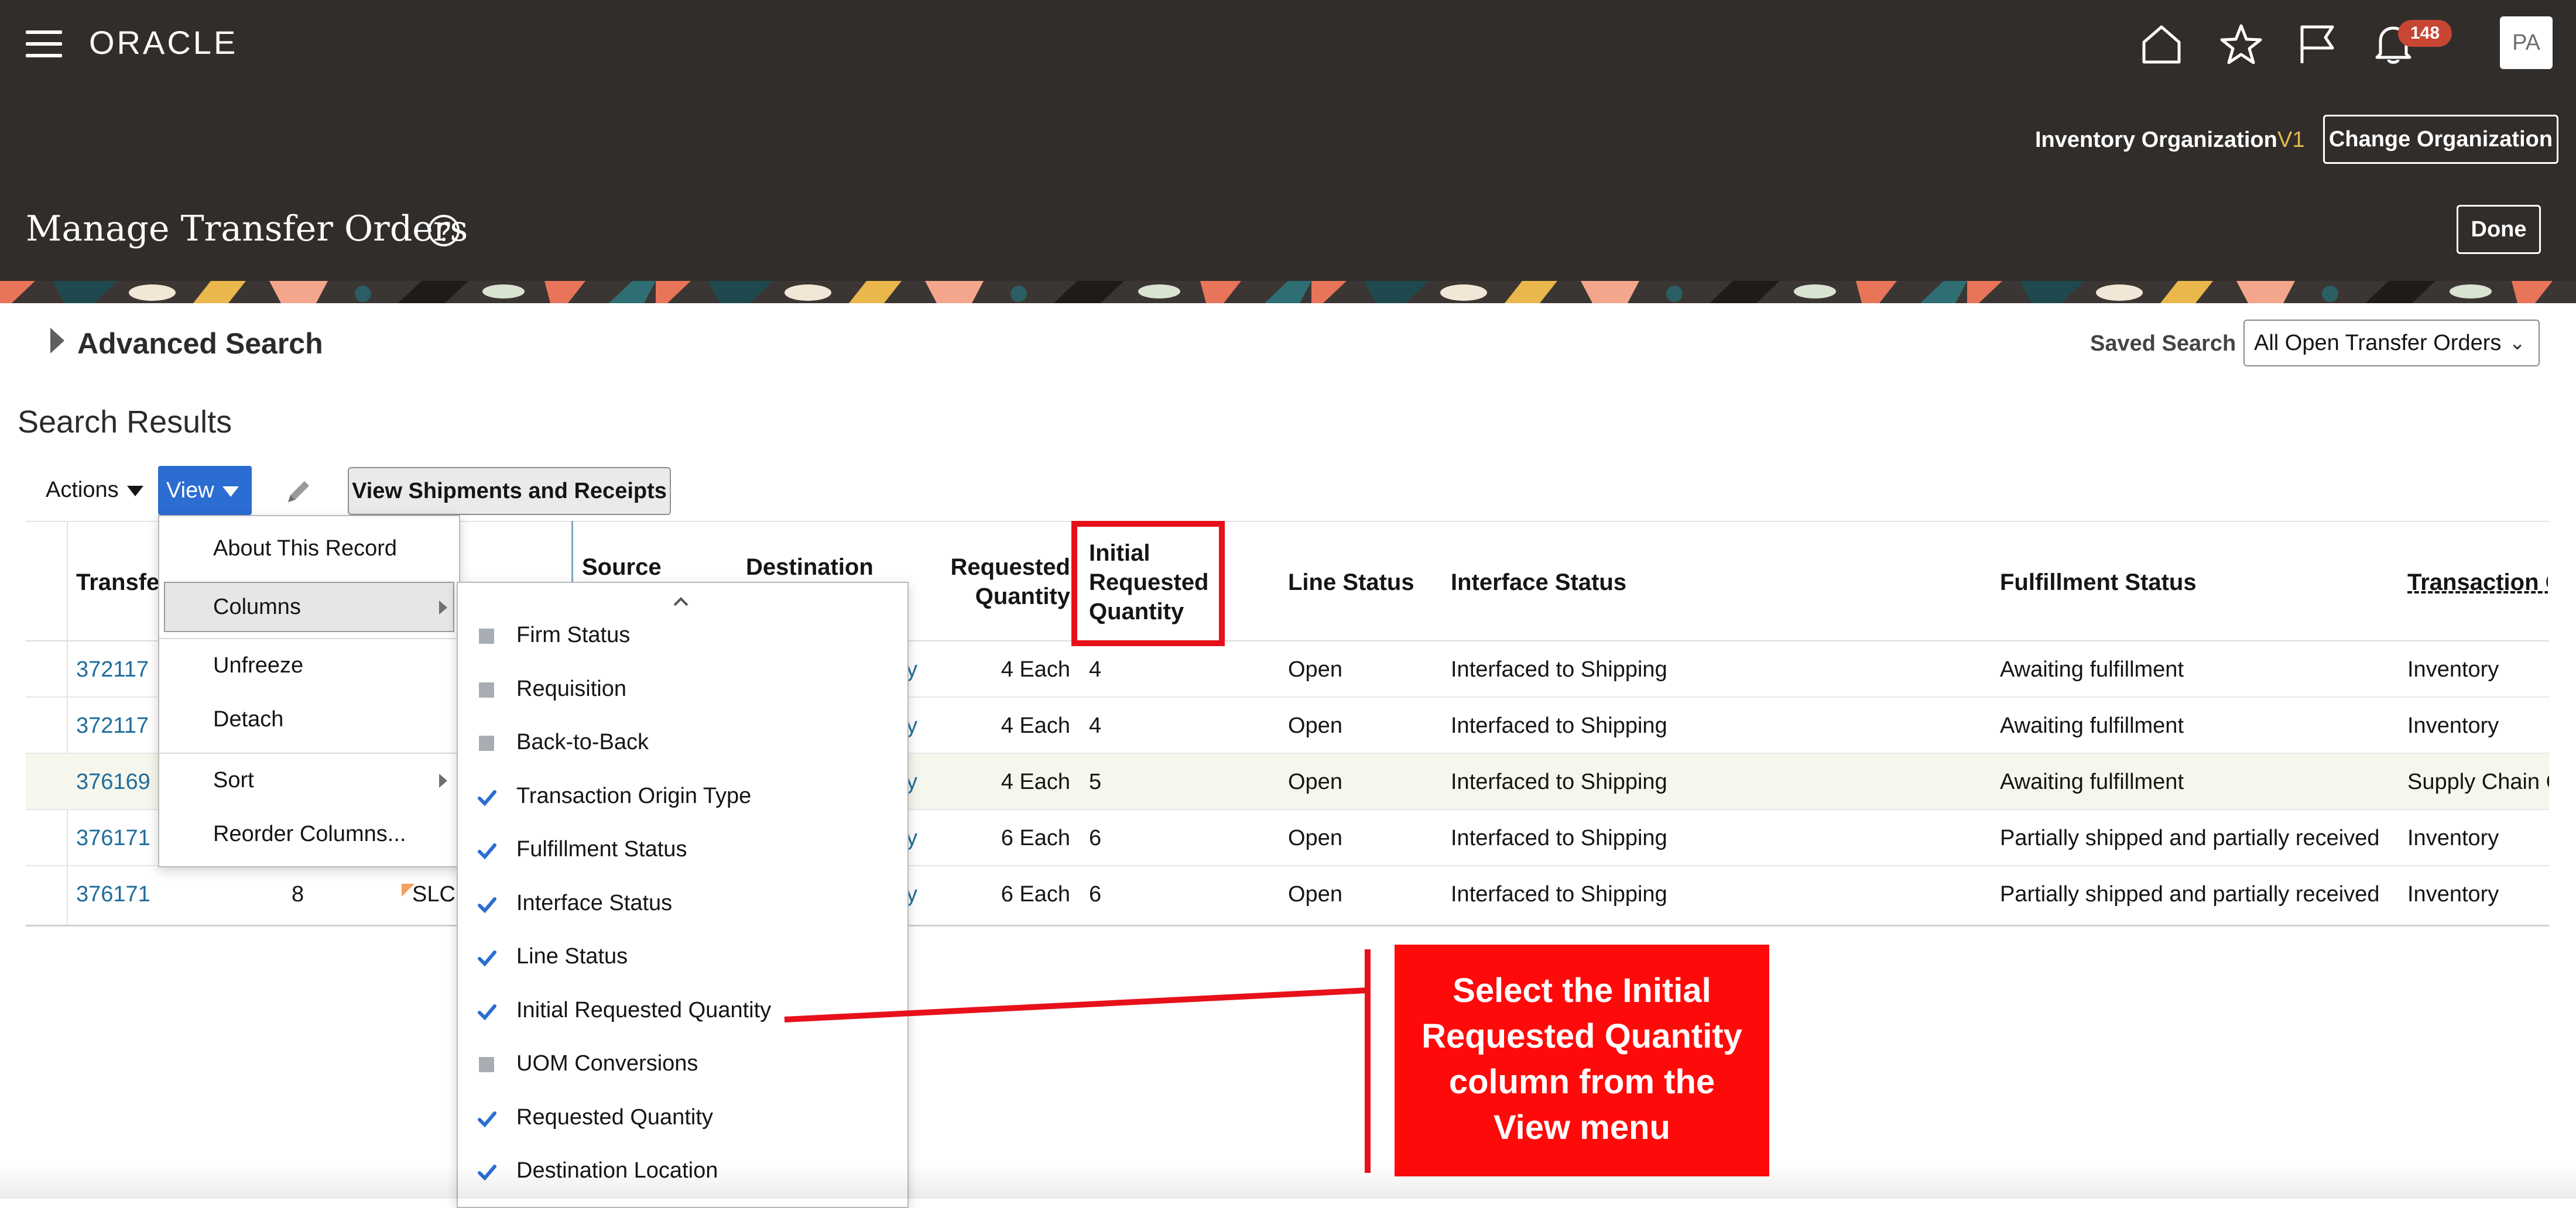 This screenshot has height=1208, width=2576. I want to click on initial-qty-cell: 6, so click(1095, 895).